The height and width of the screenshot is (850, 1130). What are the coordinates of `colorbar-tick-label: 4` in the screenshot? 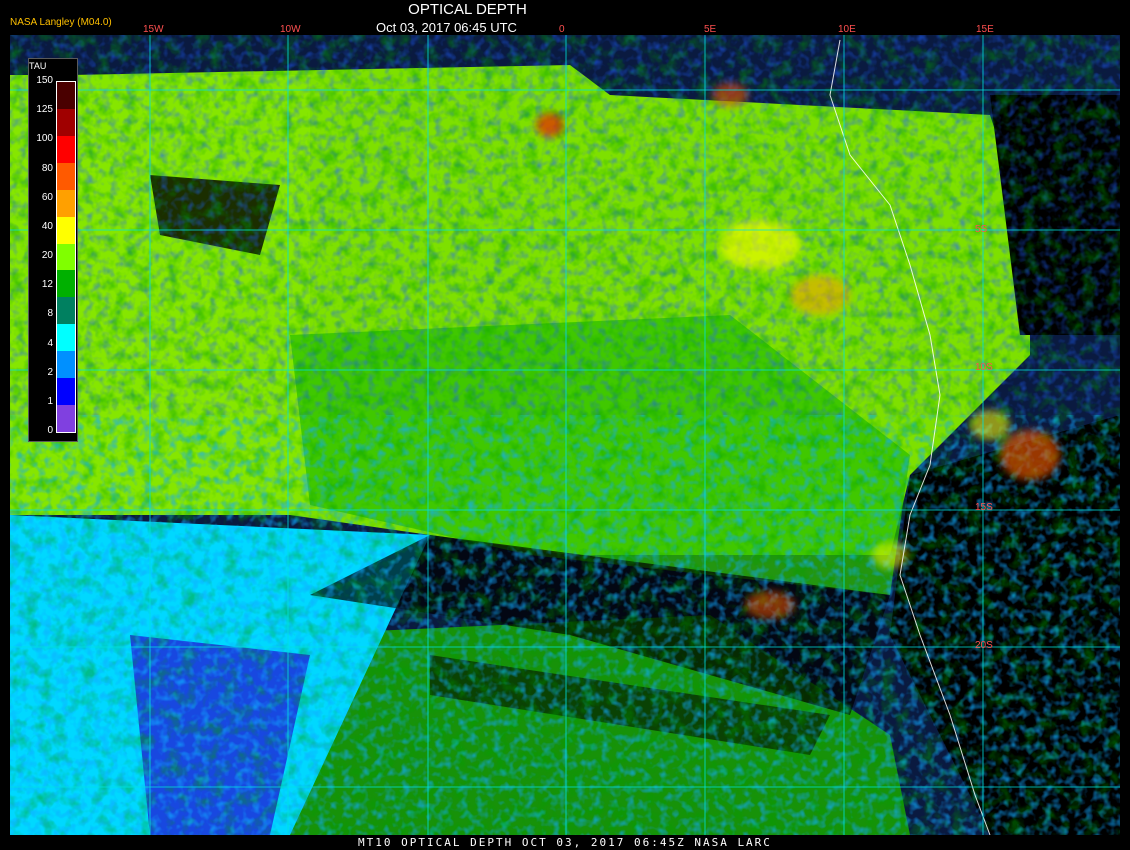 It's located at (50, 343).